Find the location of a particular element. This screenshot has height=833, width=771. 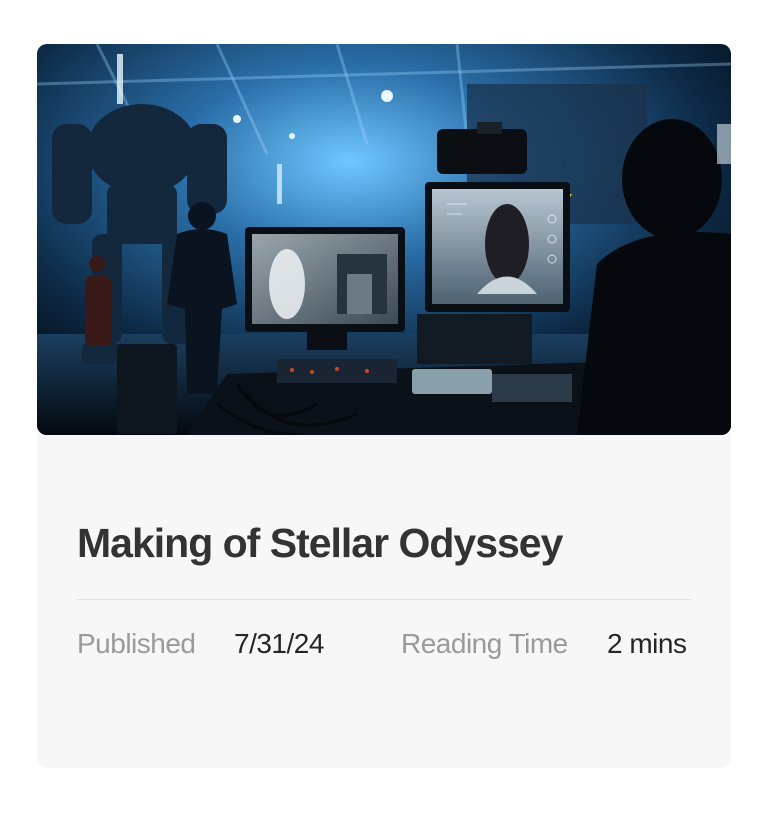

title-divider is located at coordinates (384, 599).